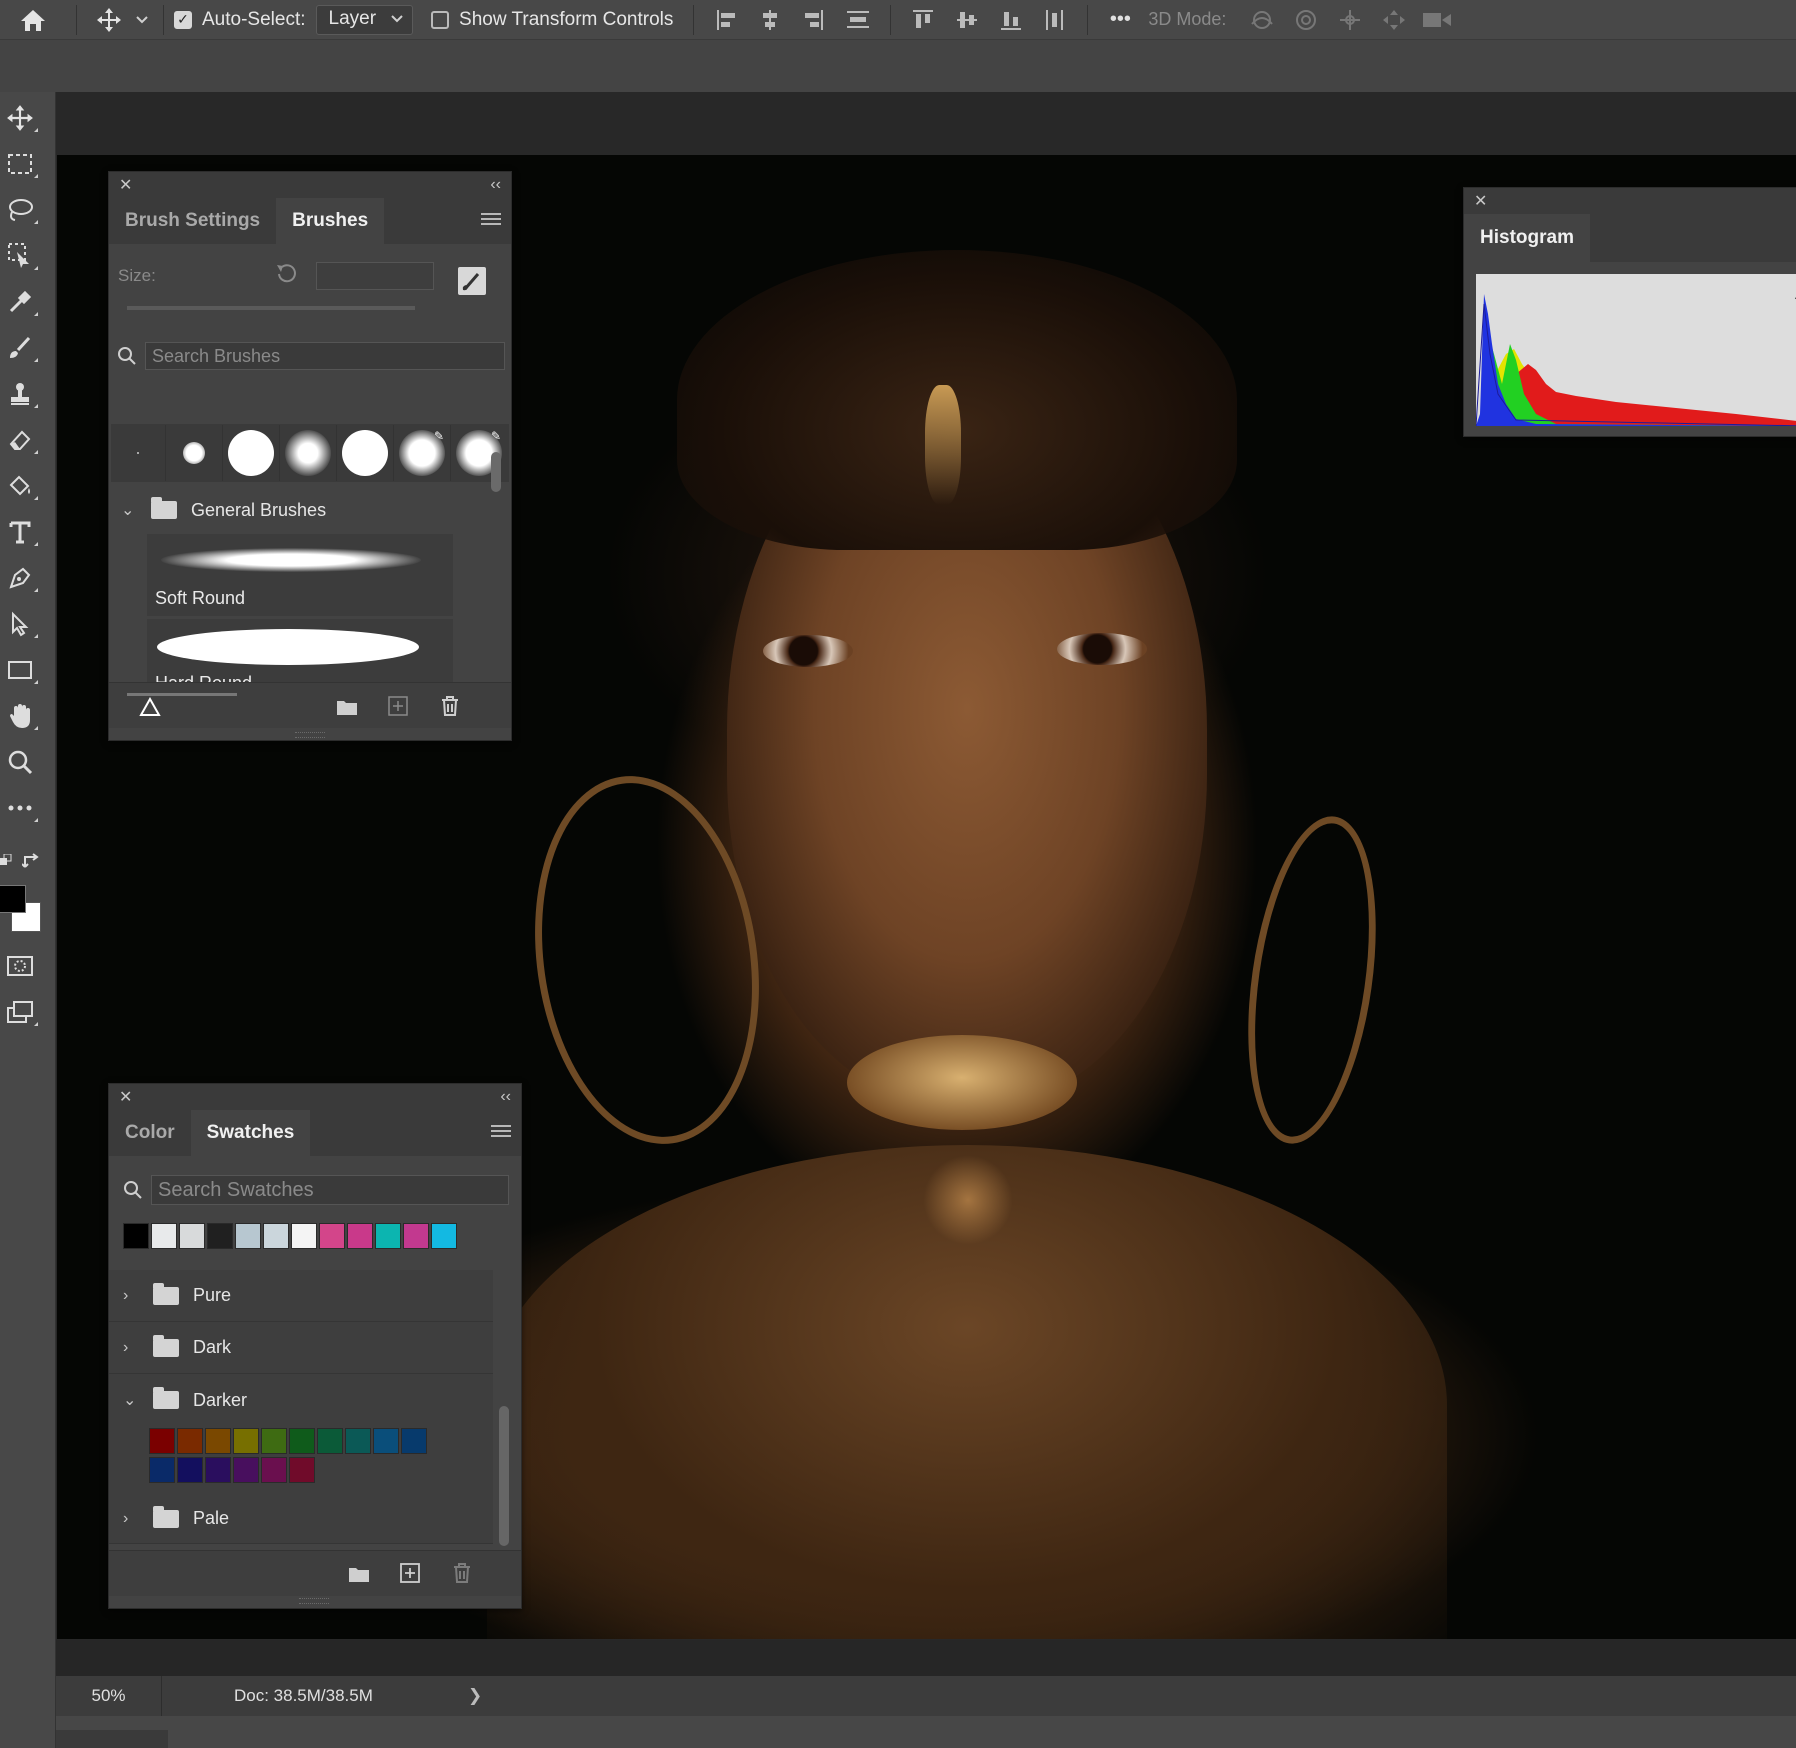 The height and width of the screenshot is (1748, 1796). What do you see at coordinates (1527, 238) in the screenshot?
I see `tab-histogram: Histogram` at bounding box center [1527, 238].